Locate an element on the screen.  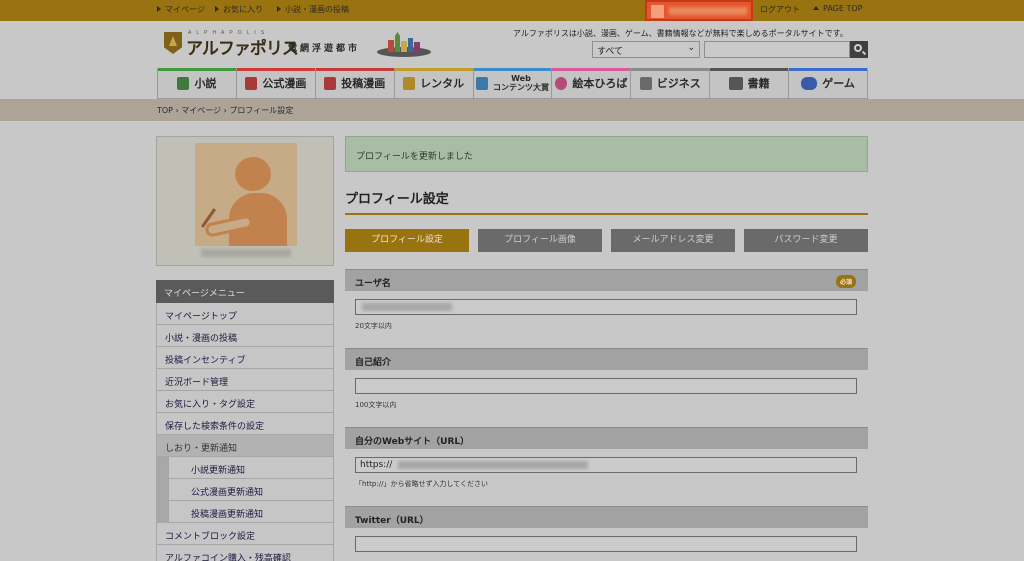
sidebar-subitems: 小説更新通知 公式漫画更新通知 投稿漫画更新通知 is located at coordinates (245, 490).